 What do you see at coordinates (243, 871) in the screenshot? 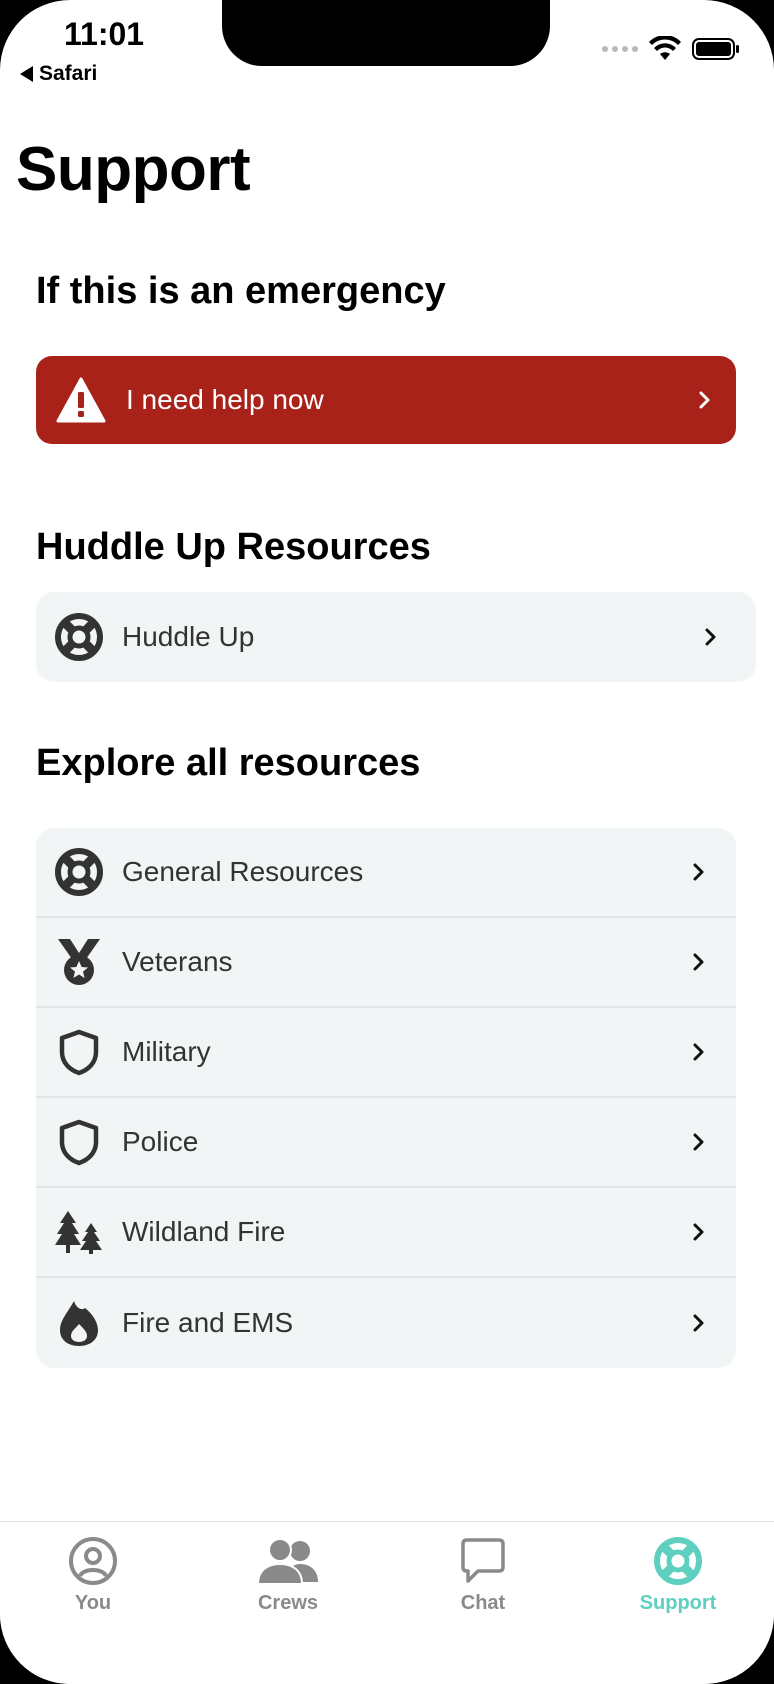
I see `resource-label: General Resources` at bounding box center [243, 871].